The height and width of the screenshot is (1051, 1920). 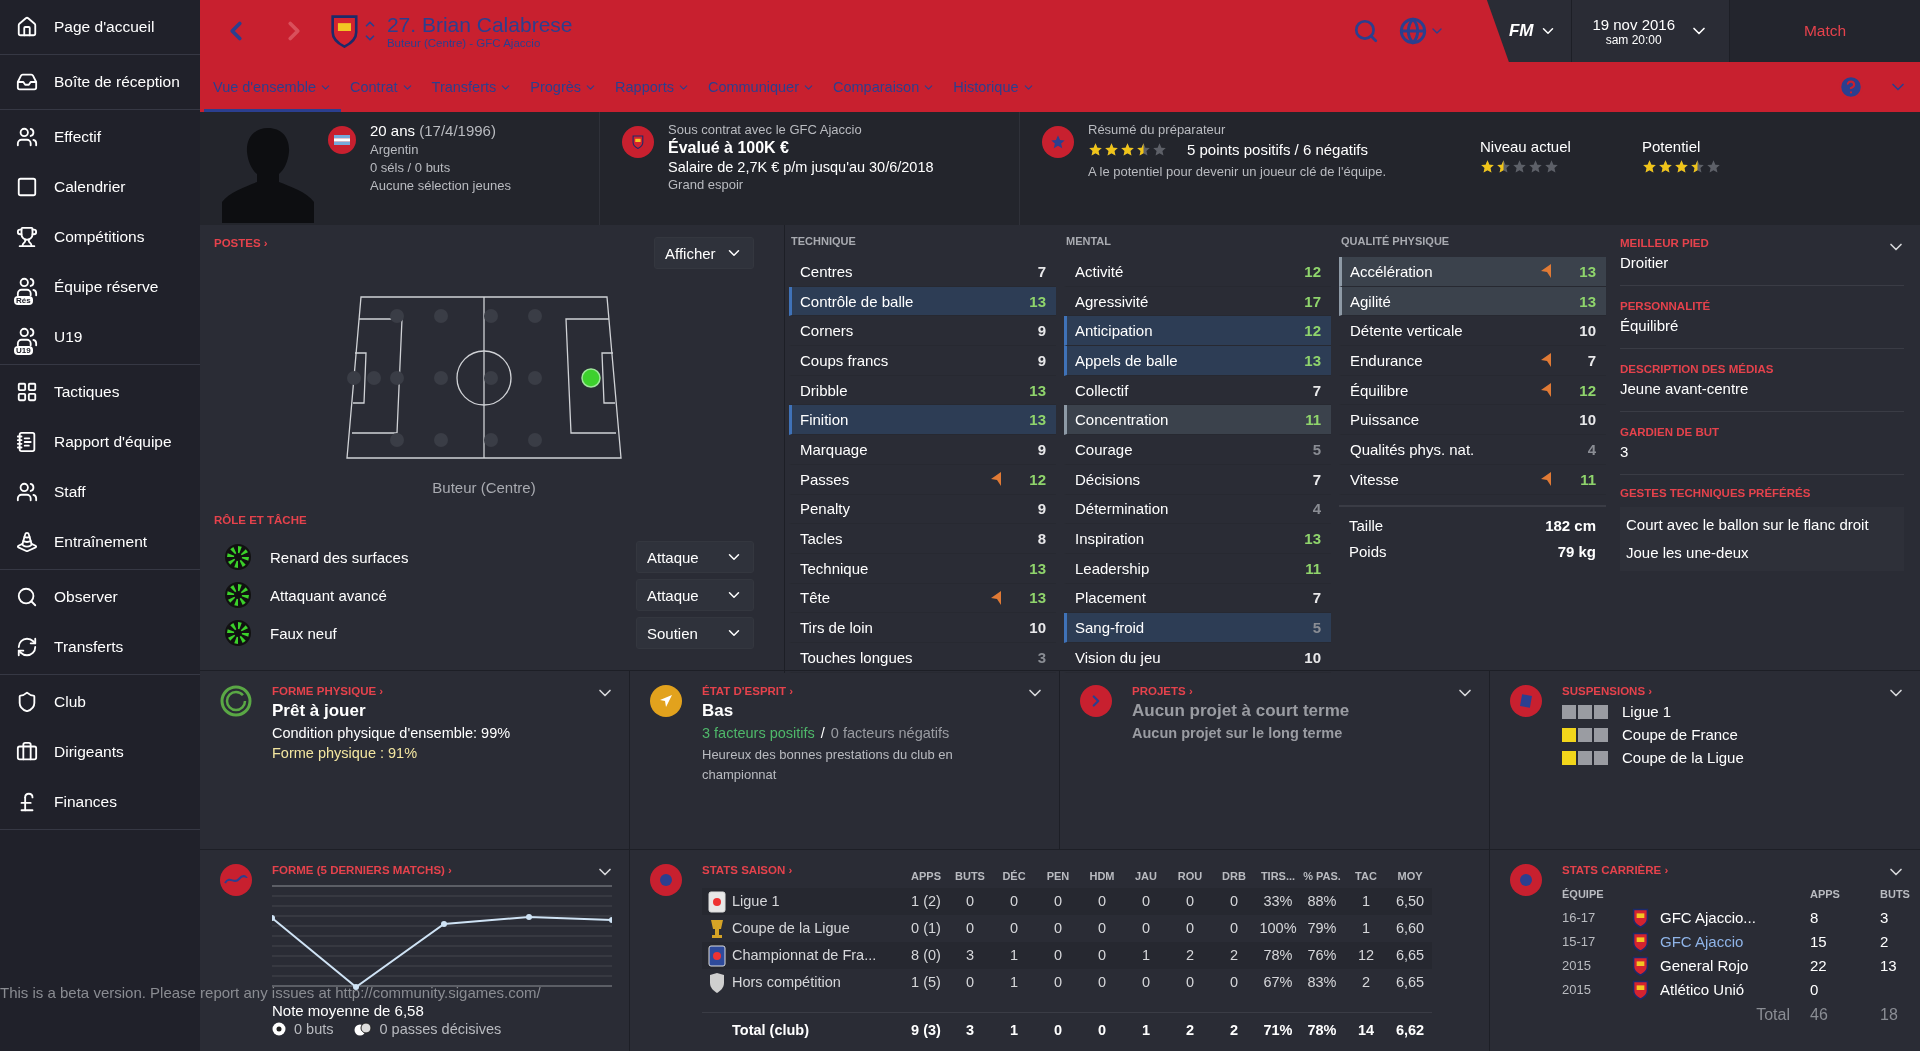 What do you see at coordinates (922, 568) in the screenshot?
I see `attribute-row: Technique 13` at bounding box center [922, 568].